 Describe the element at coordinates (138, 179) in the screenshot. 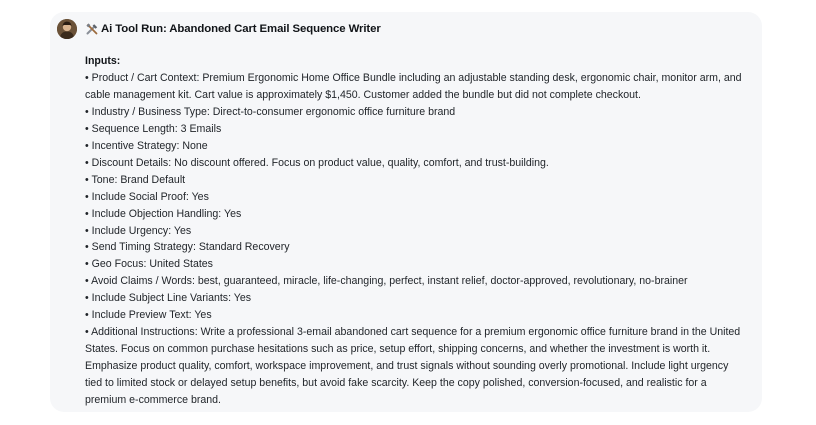

I see `list-item-text: Tone: Brand Default` at that location.